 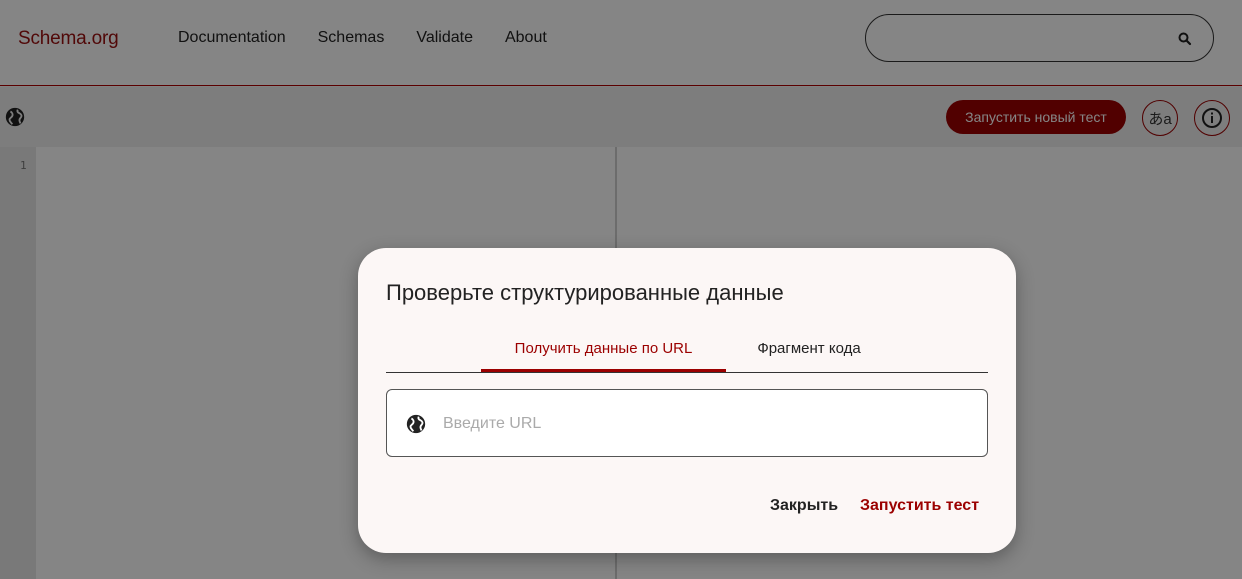 I want to click on tab-fetch-url: Получить данные по URL, so click(x=603, y=352).